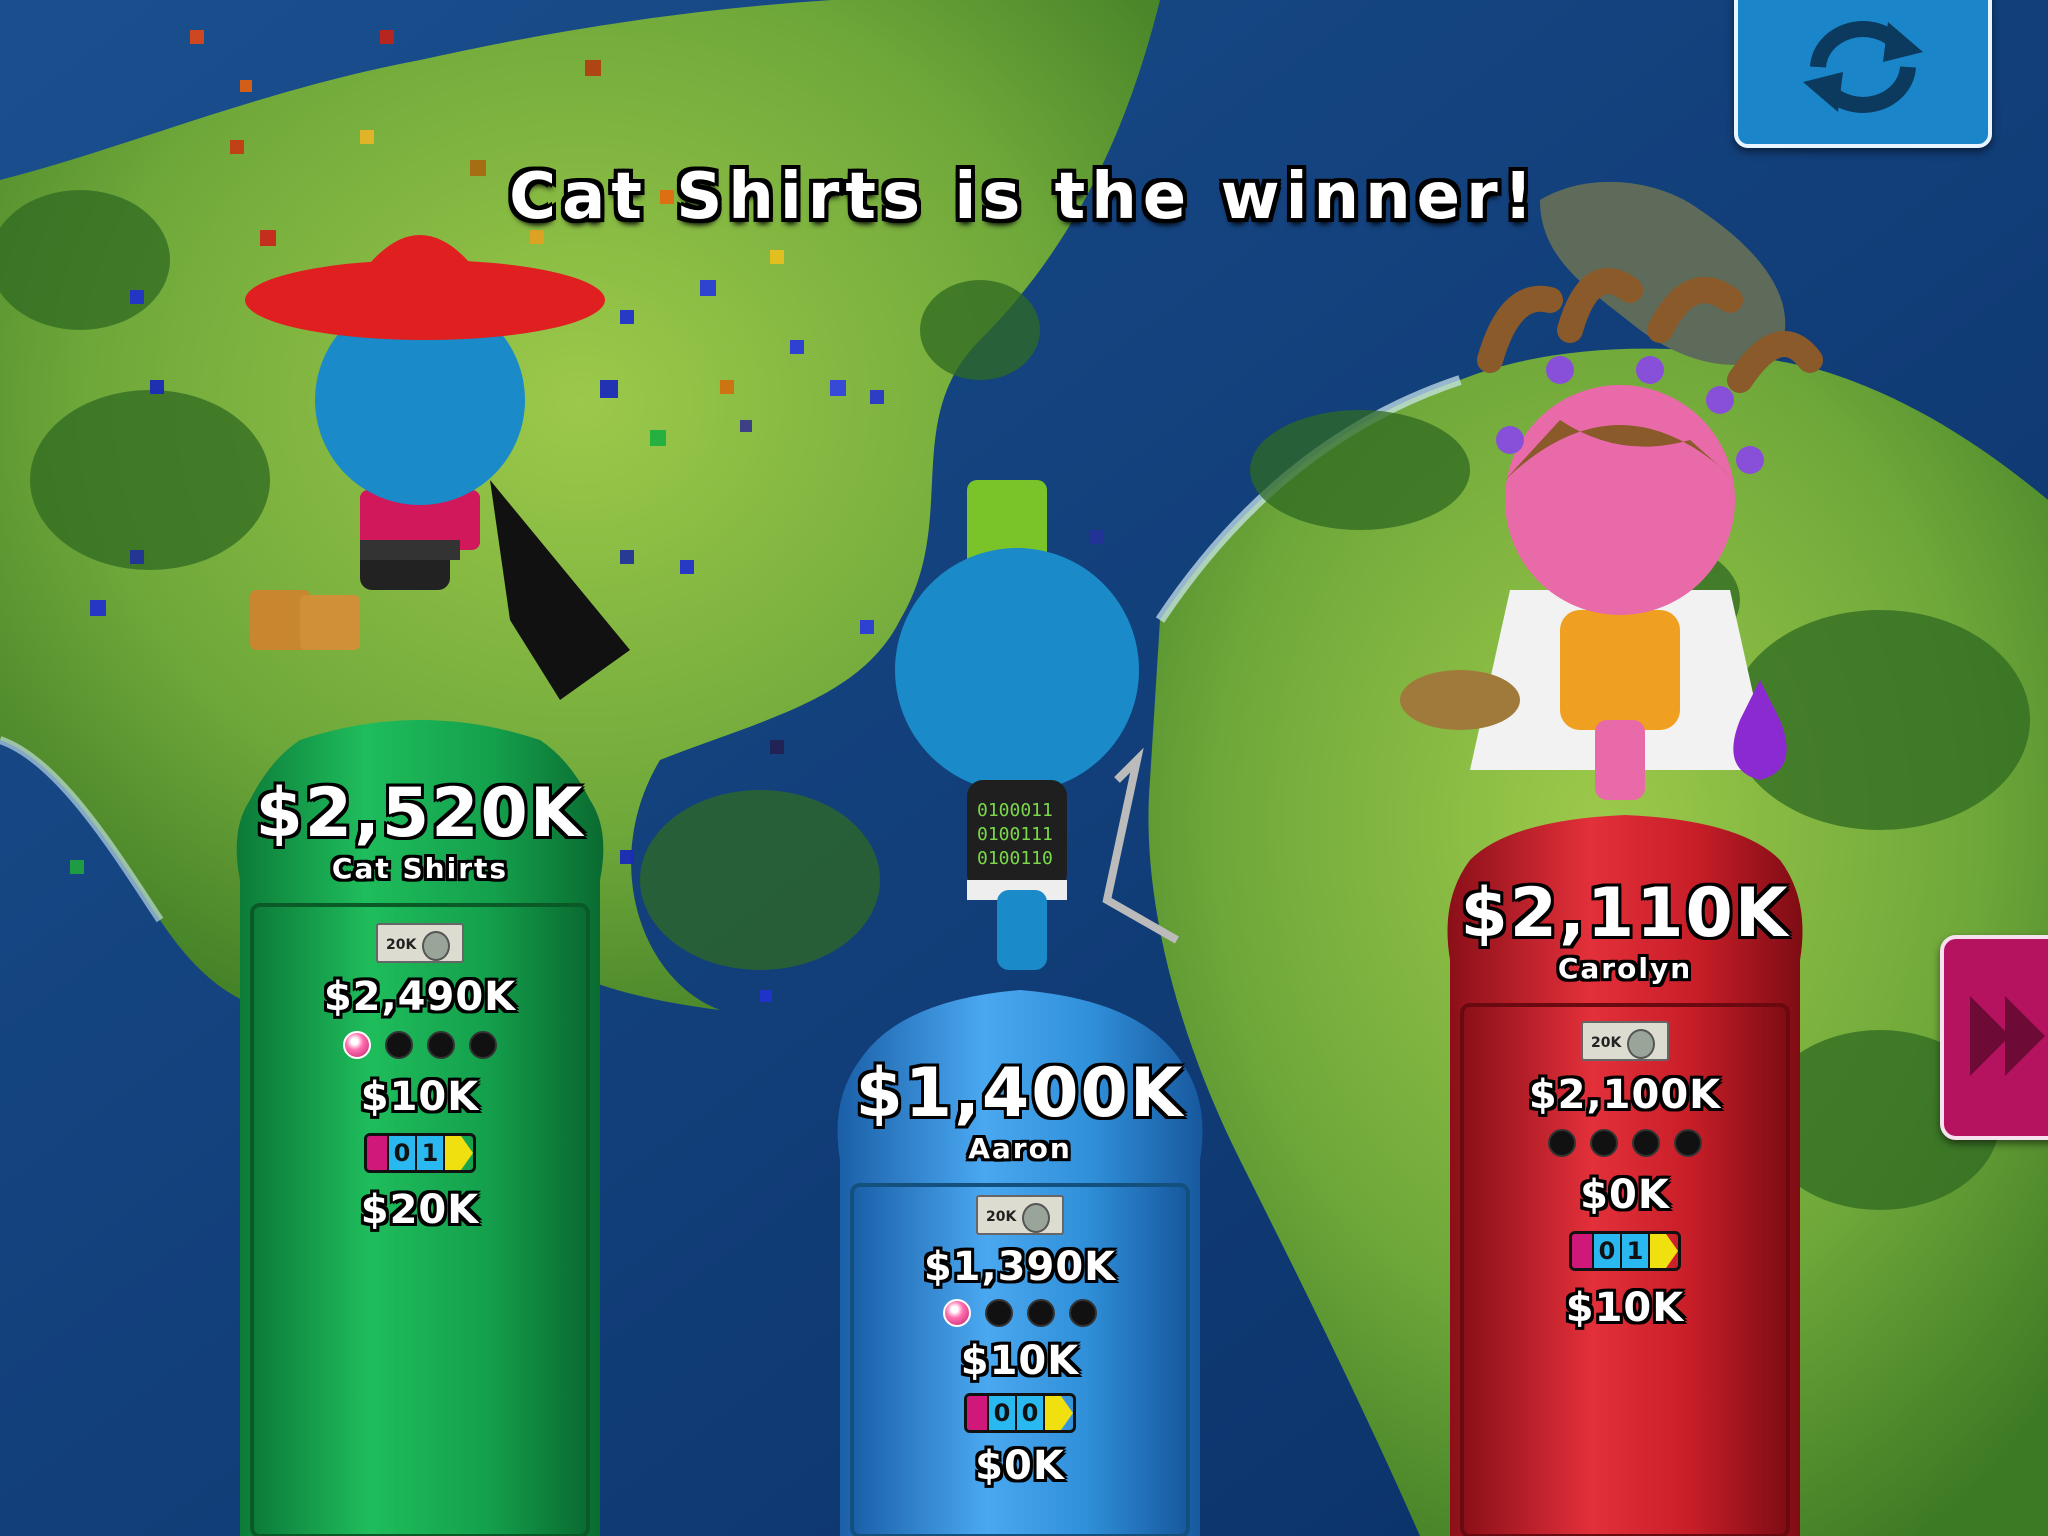 This screenshot has width=2048, height=1536. What do you see at coordinates (1020, 1466) in the screenshot?
I see `player-stat-b: $0K` at bounding box center [1020, 1466].